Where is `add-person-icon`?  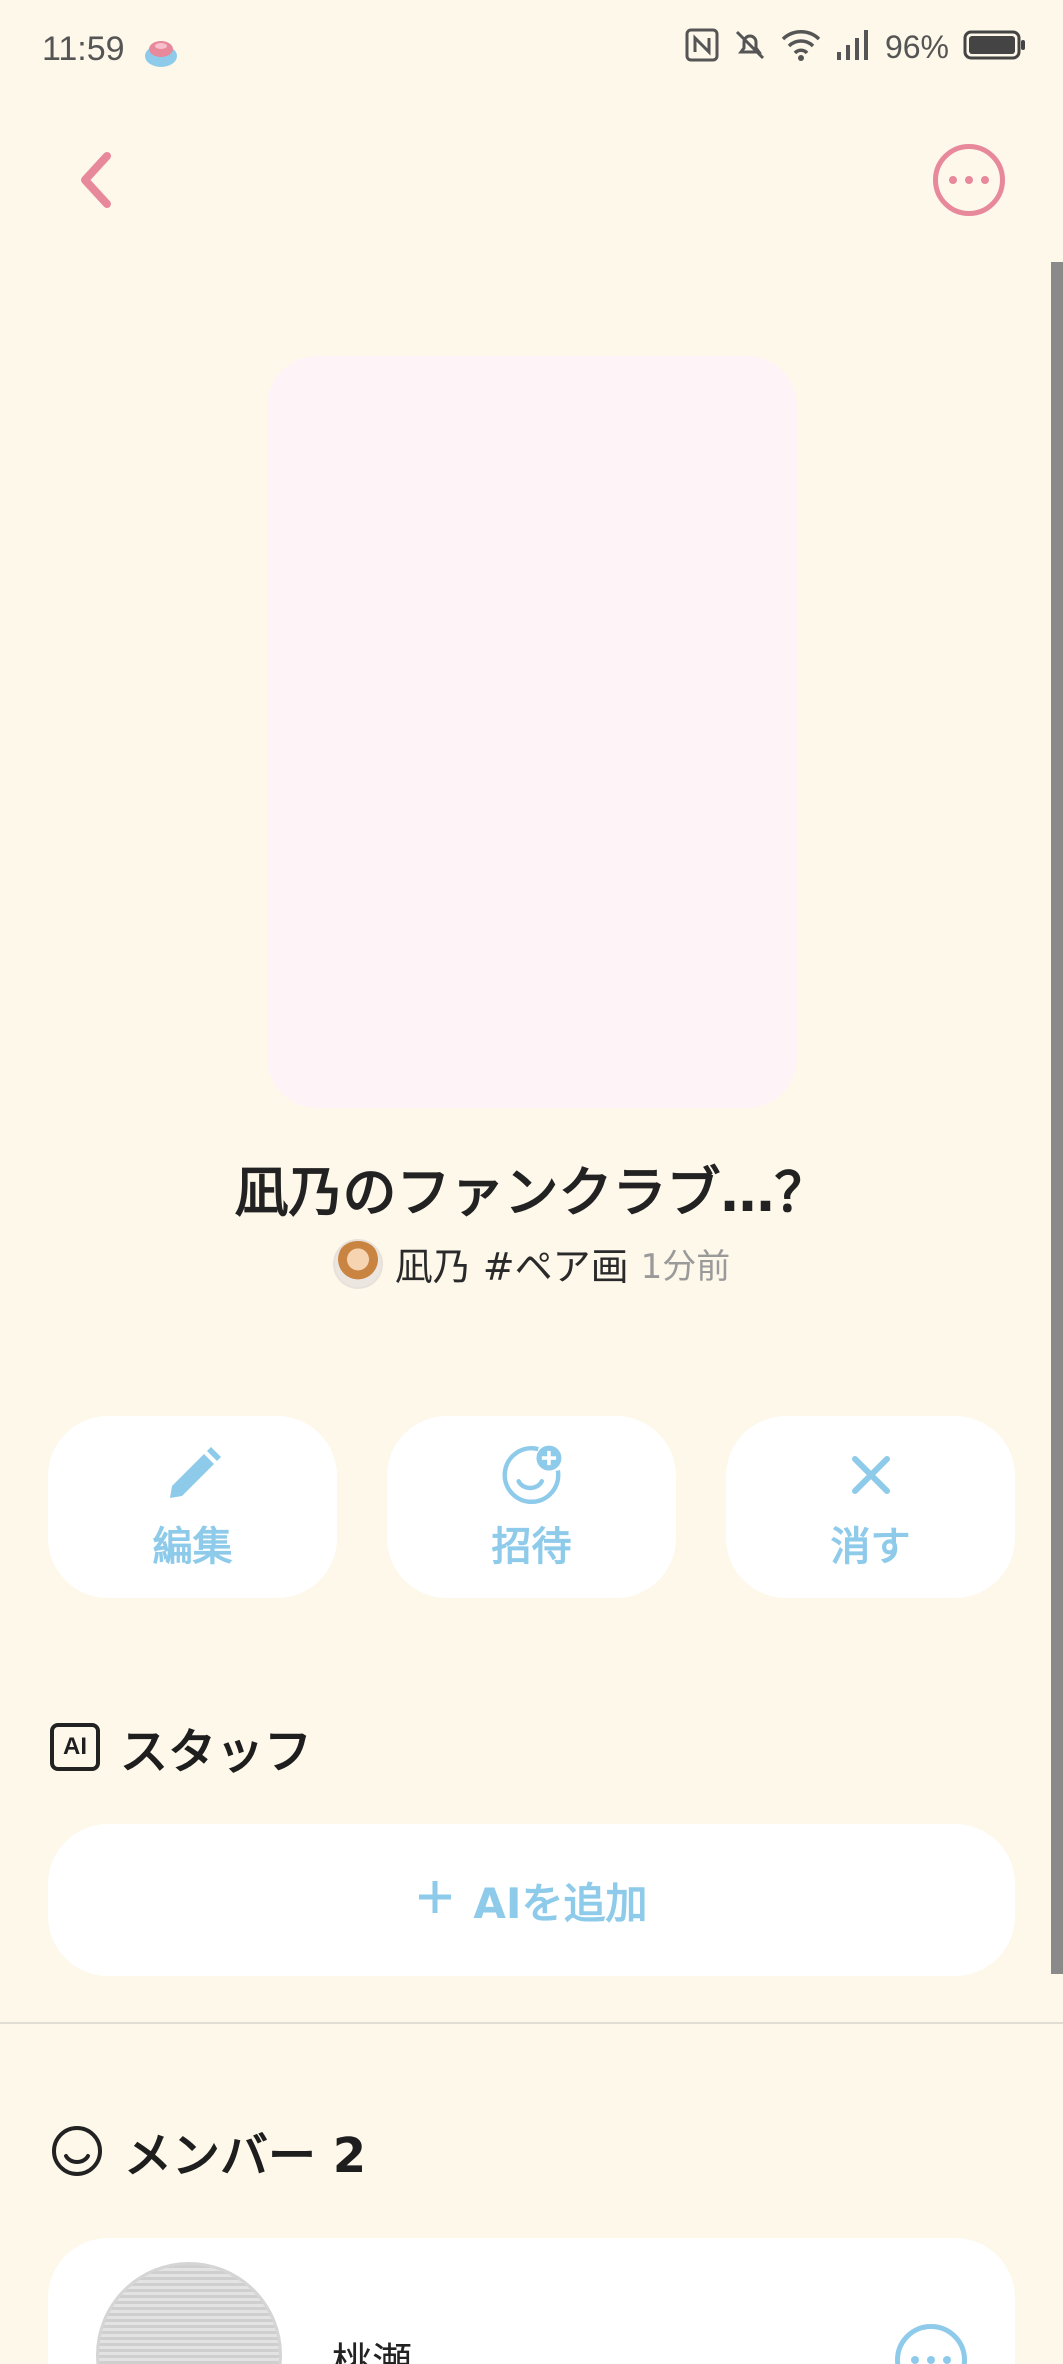 add-person-icon is located at coordinates (532, 1475).